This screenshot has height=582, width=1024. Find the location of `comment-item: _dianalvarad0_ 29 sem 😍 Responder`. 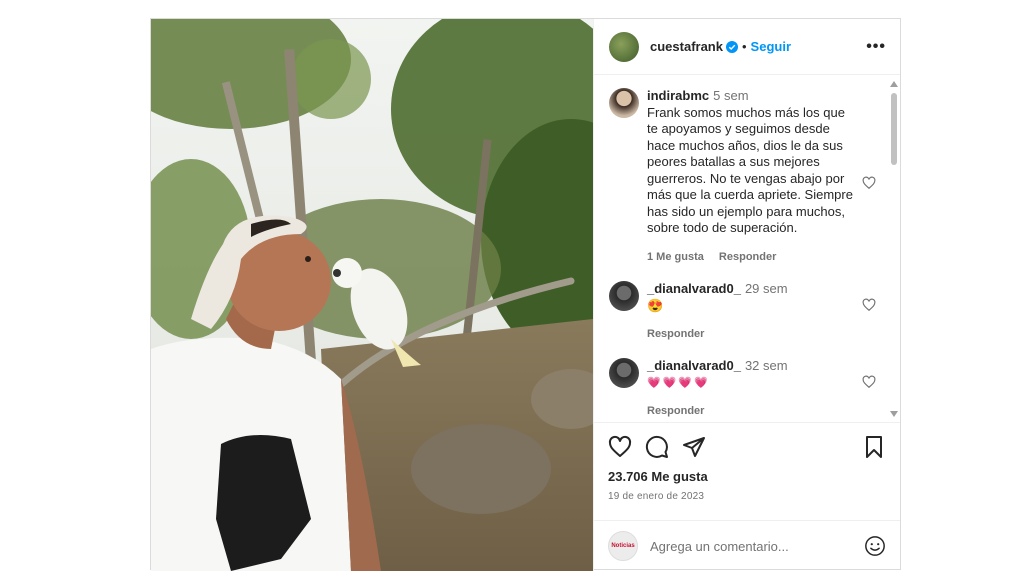

comment-item: _dianalvarad0_ 29 sem 😍 Responder is located at coordinates (742, 312).